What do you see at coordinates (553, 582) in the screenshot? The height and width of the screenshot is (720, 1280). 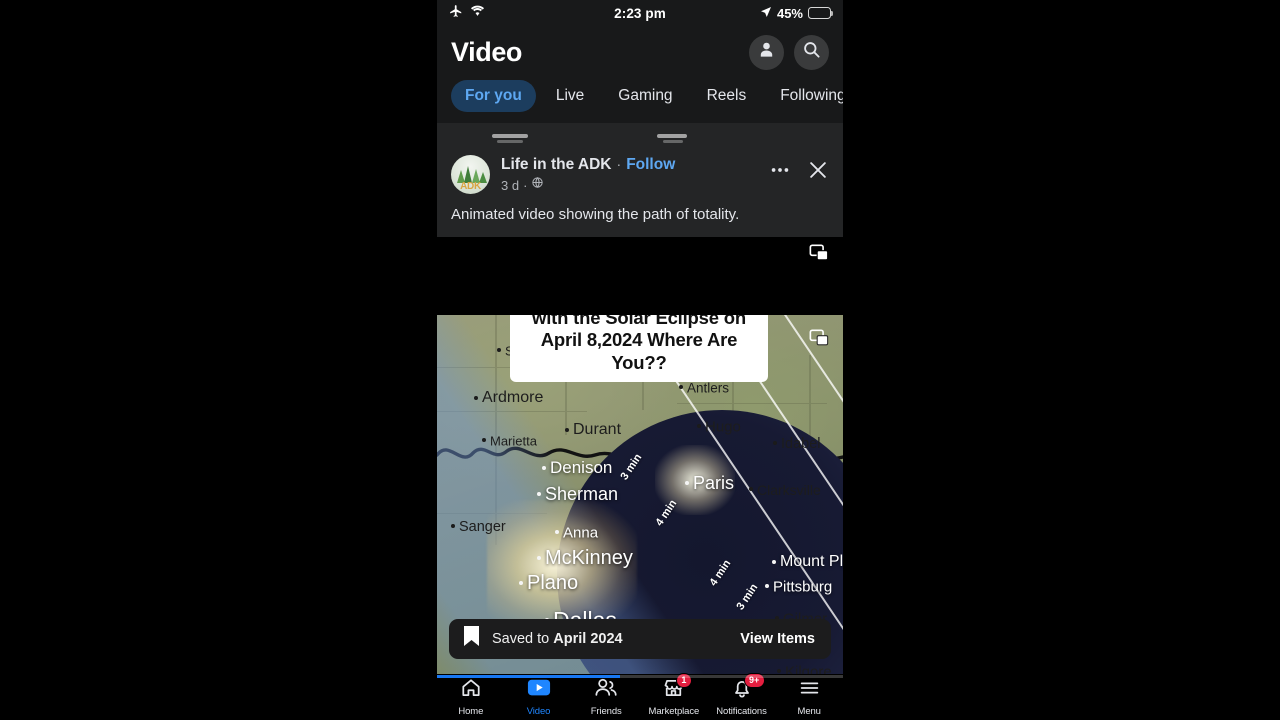 I see `map-city-name: Plano` at bounding box center [553, 582].